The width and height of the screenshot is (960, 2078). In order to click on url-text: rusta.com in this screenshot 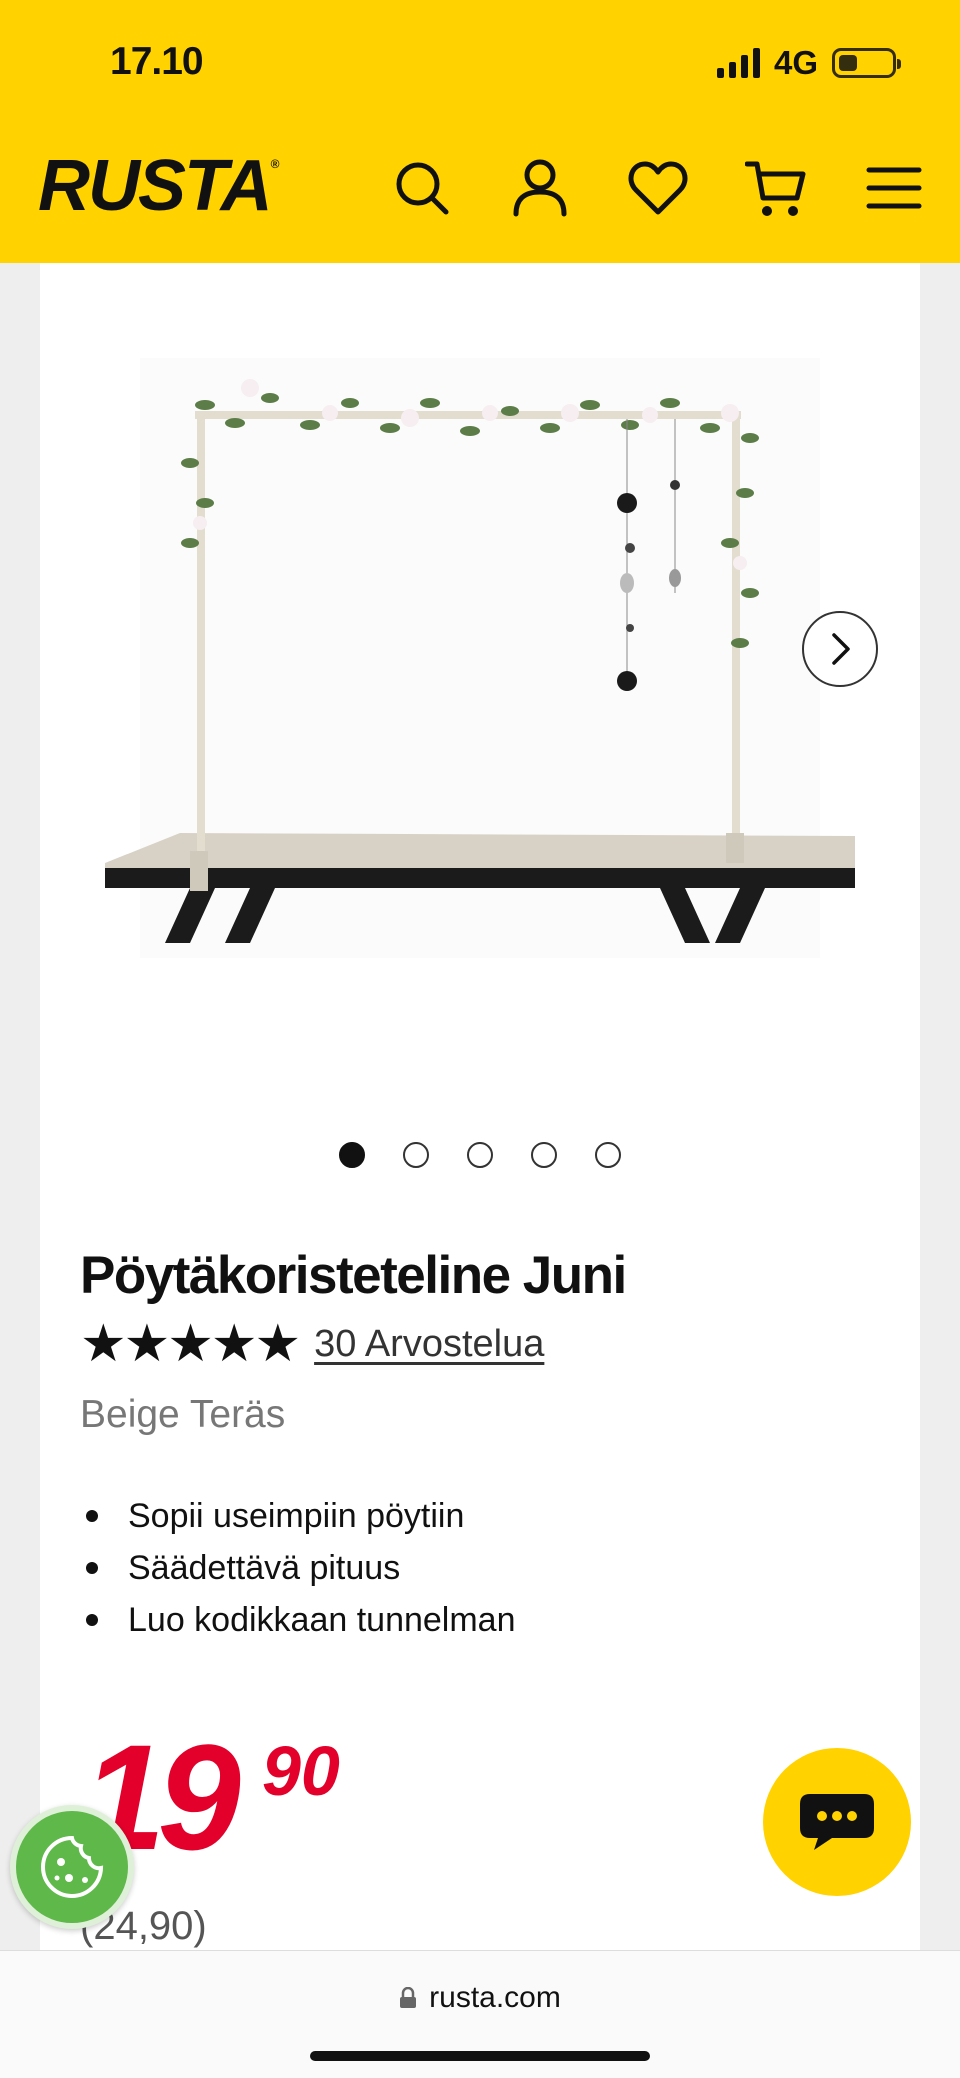, I will do `click(495, 1997)`.